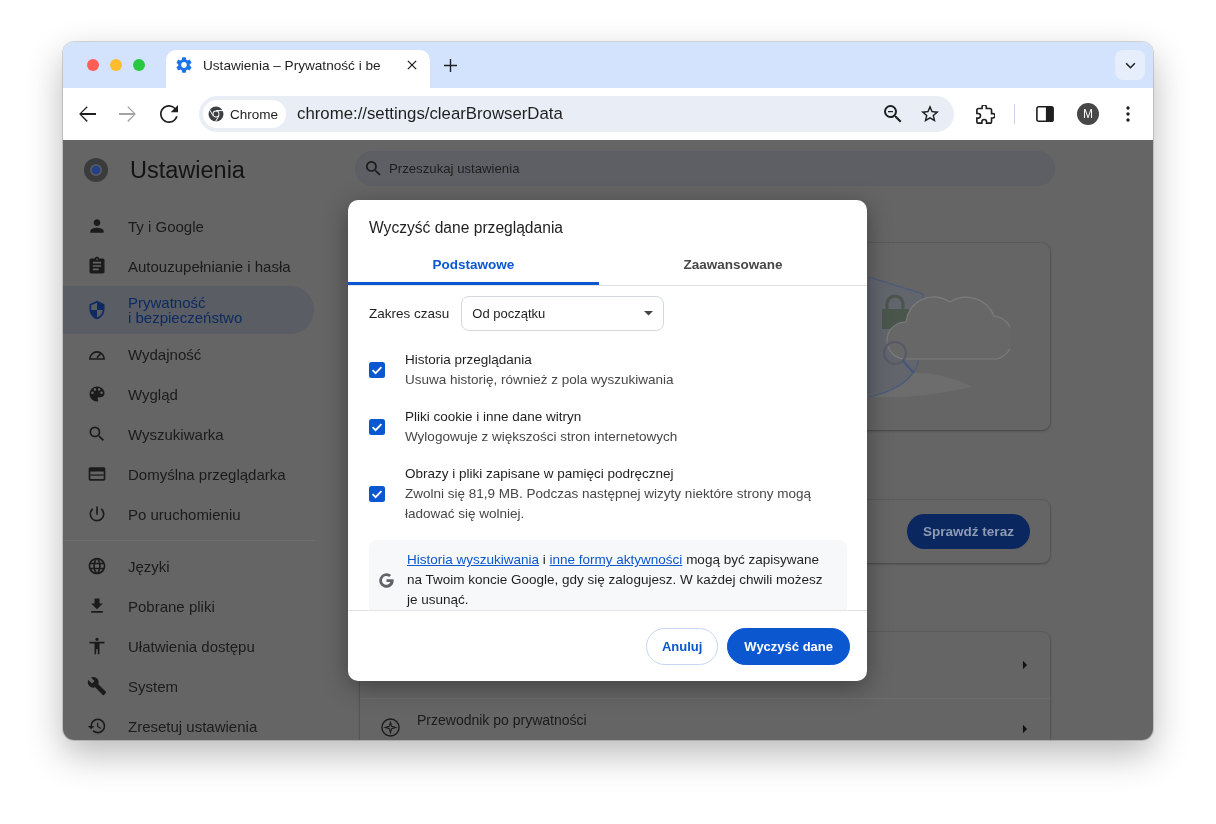  Describe the element at coordinates (164, 514) in the screenshot. I see `sidebar-item: Po uruchomieniu` at that location.